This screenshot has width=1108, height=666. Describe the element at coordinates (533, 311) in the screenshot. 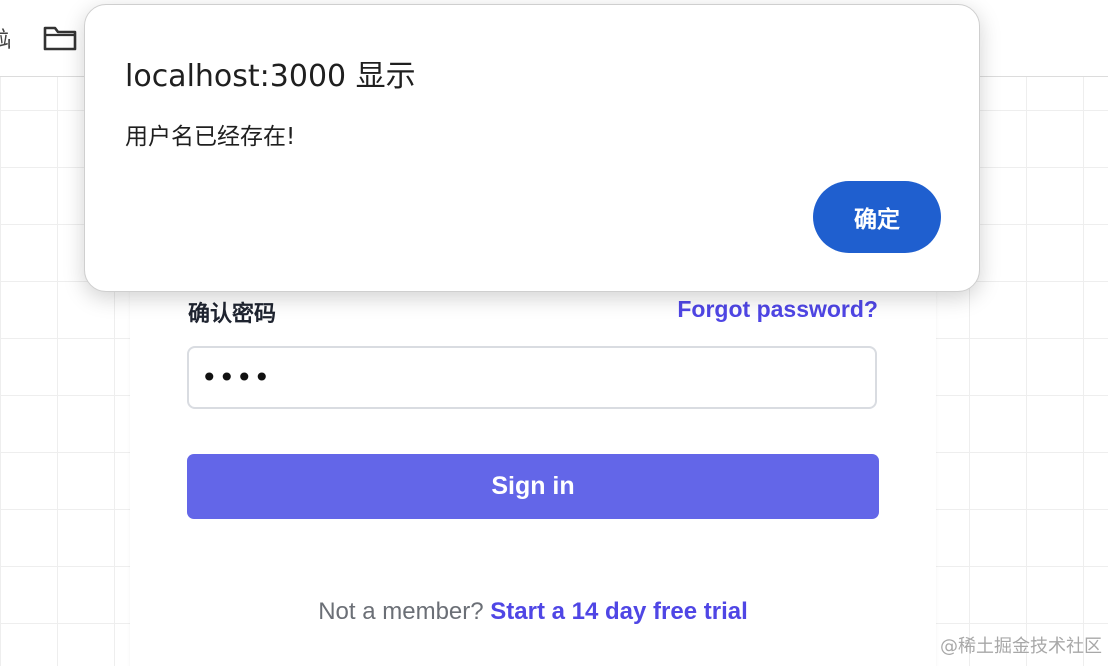

I see `confirm-password-row: 确认密码 Forgot password?` at that location.